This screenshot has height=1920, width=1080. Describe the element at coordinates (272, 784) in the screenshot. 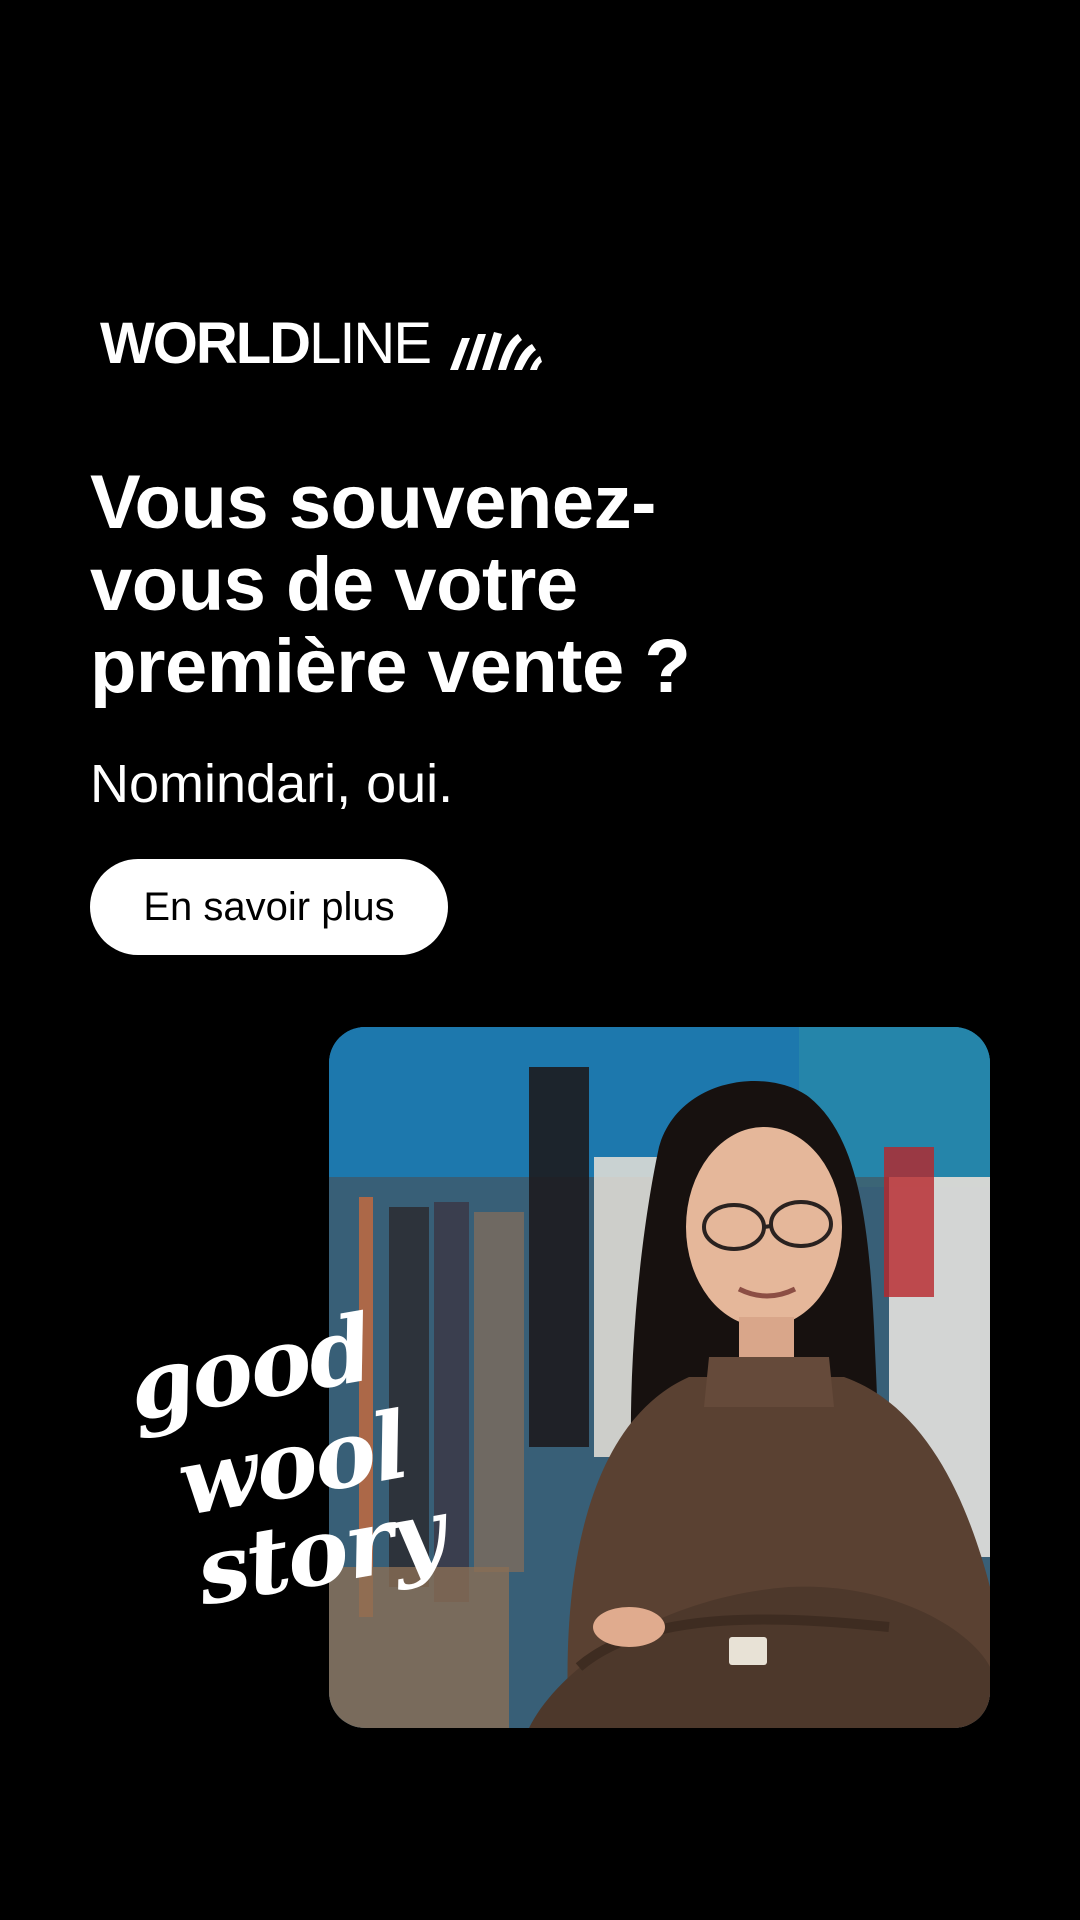

I see `subheadline: Nomindari, oui.` at that location.